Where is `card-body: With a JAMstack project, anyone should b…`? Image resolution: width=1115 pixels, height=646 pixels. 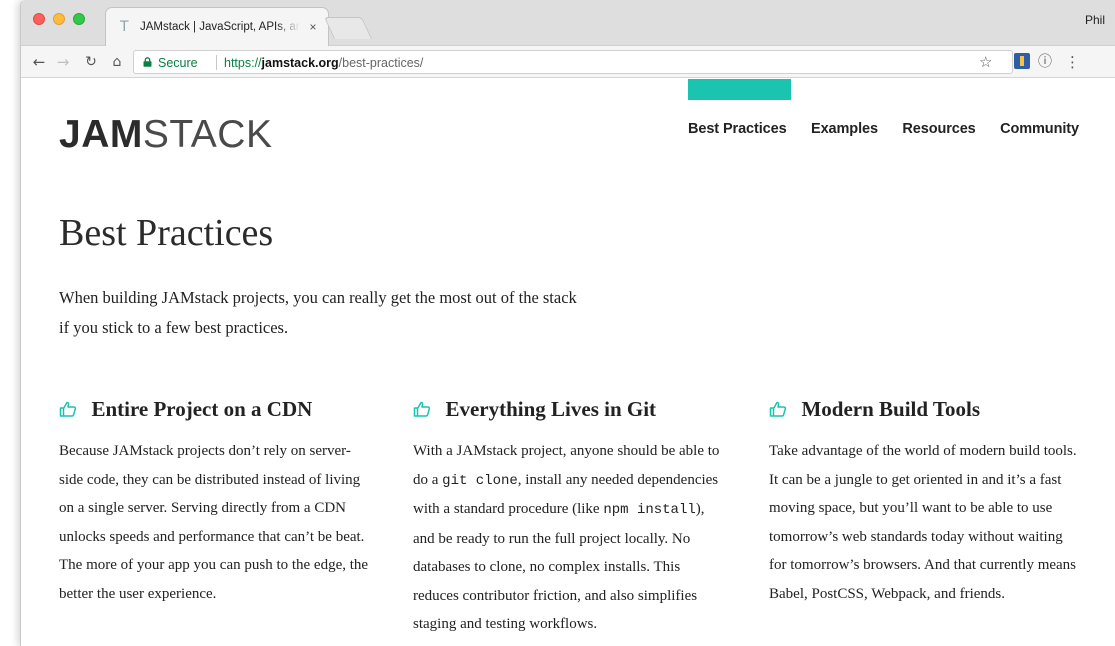 card-body: With a JAMstack project, anyone should b… is located at coordinates (568, 538).